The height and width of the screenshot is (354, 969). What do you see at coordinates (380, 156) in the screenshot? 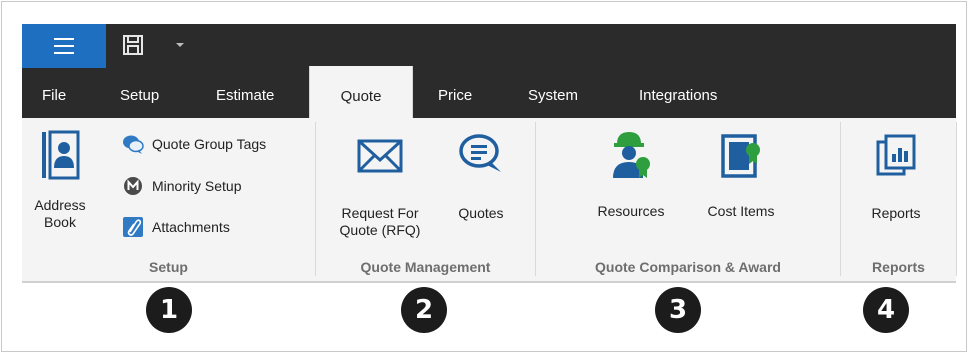
I see `envelope-icon` at bounding box center [380, 156].